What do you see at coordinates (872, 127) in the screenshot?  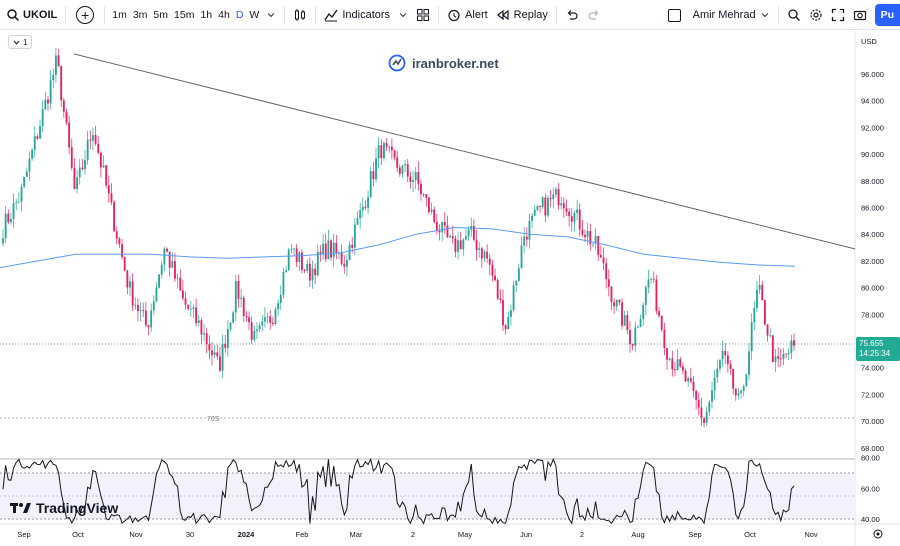 I see `price-tick-label: 92.000` at bounding box center [872, 127].